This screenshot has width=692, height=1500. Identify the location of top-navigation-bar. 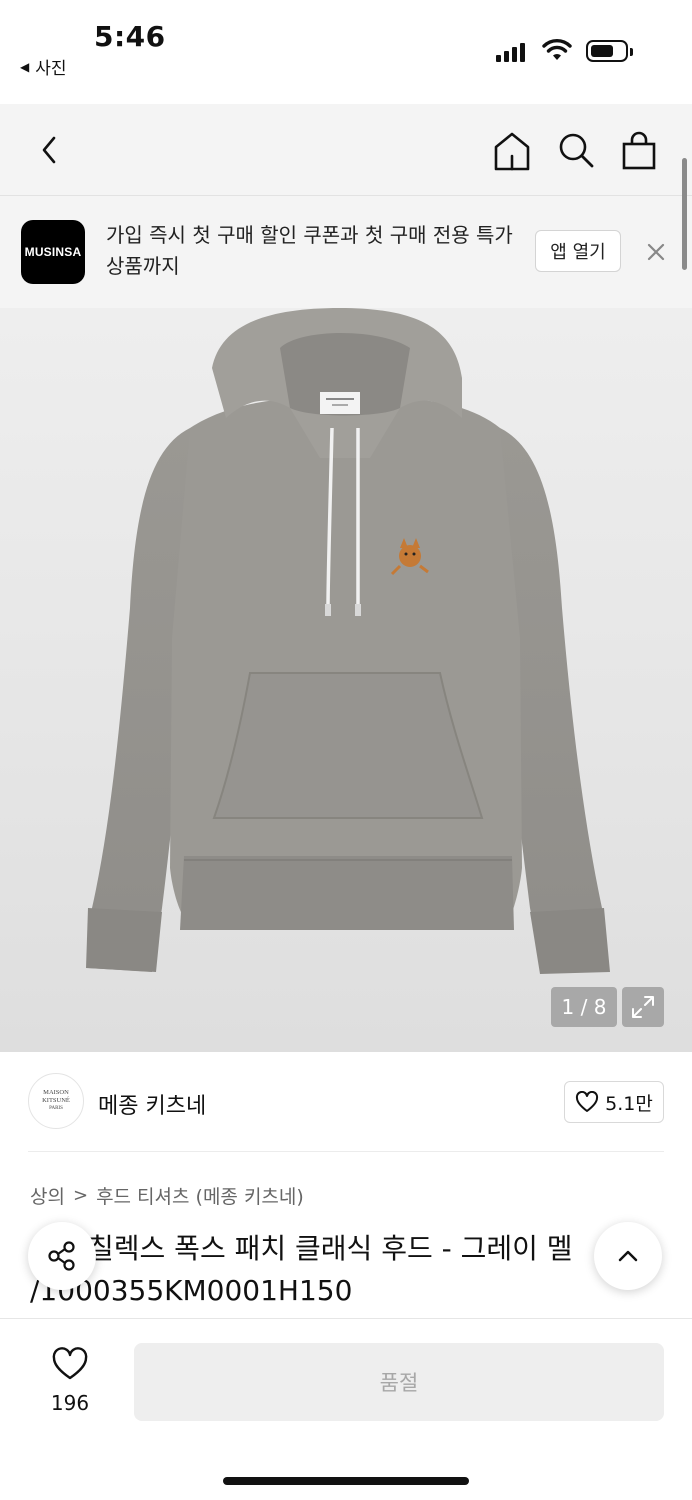
(346, 150).